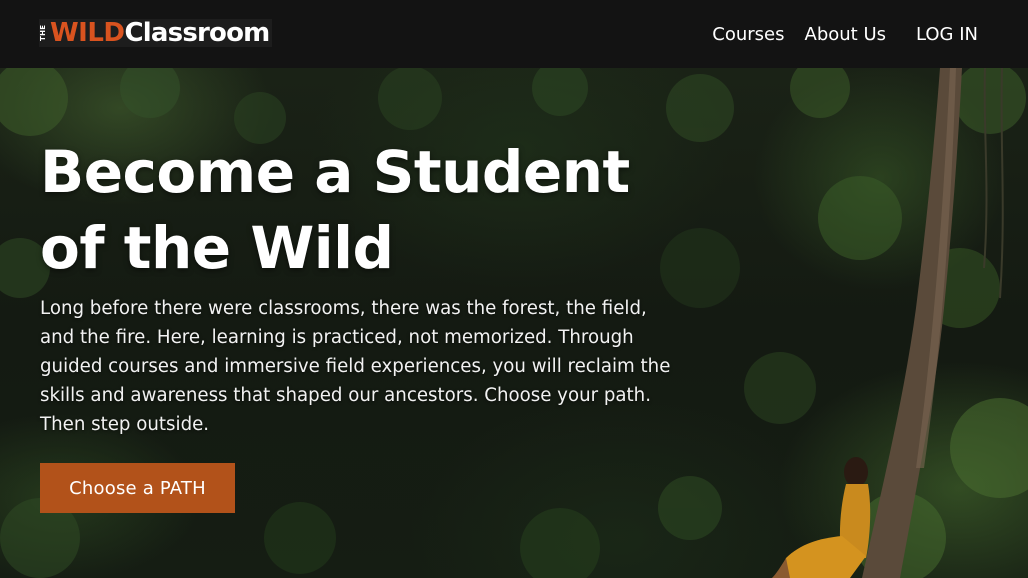 This screenshot has height=578, width=1028. I want to click on main-nav: Courses About Us LOG IN, so click(835, 34).